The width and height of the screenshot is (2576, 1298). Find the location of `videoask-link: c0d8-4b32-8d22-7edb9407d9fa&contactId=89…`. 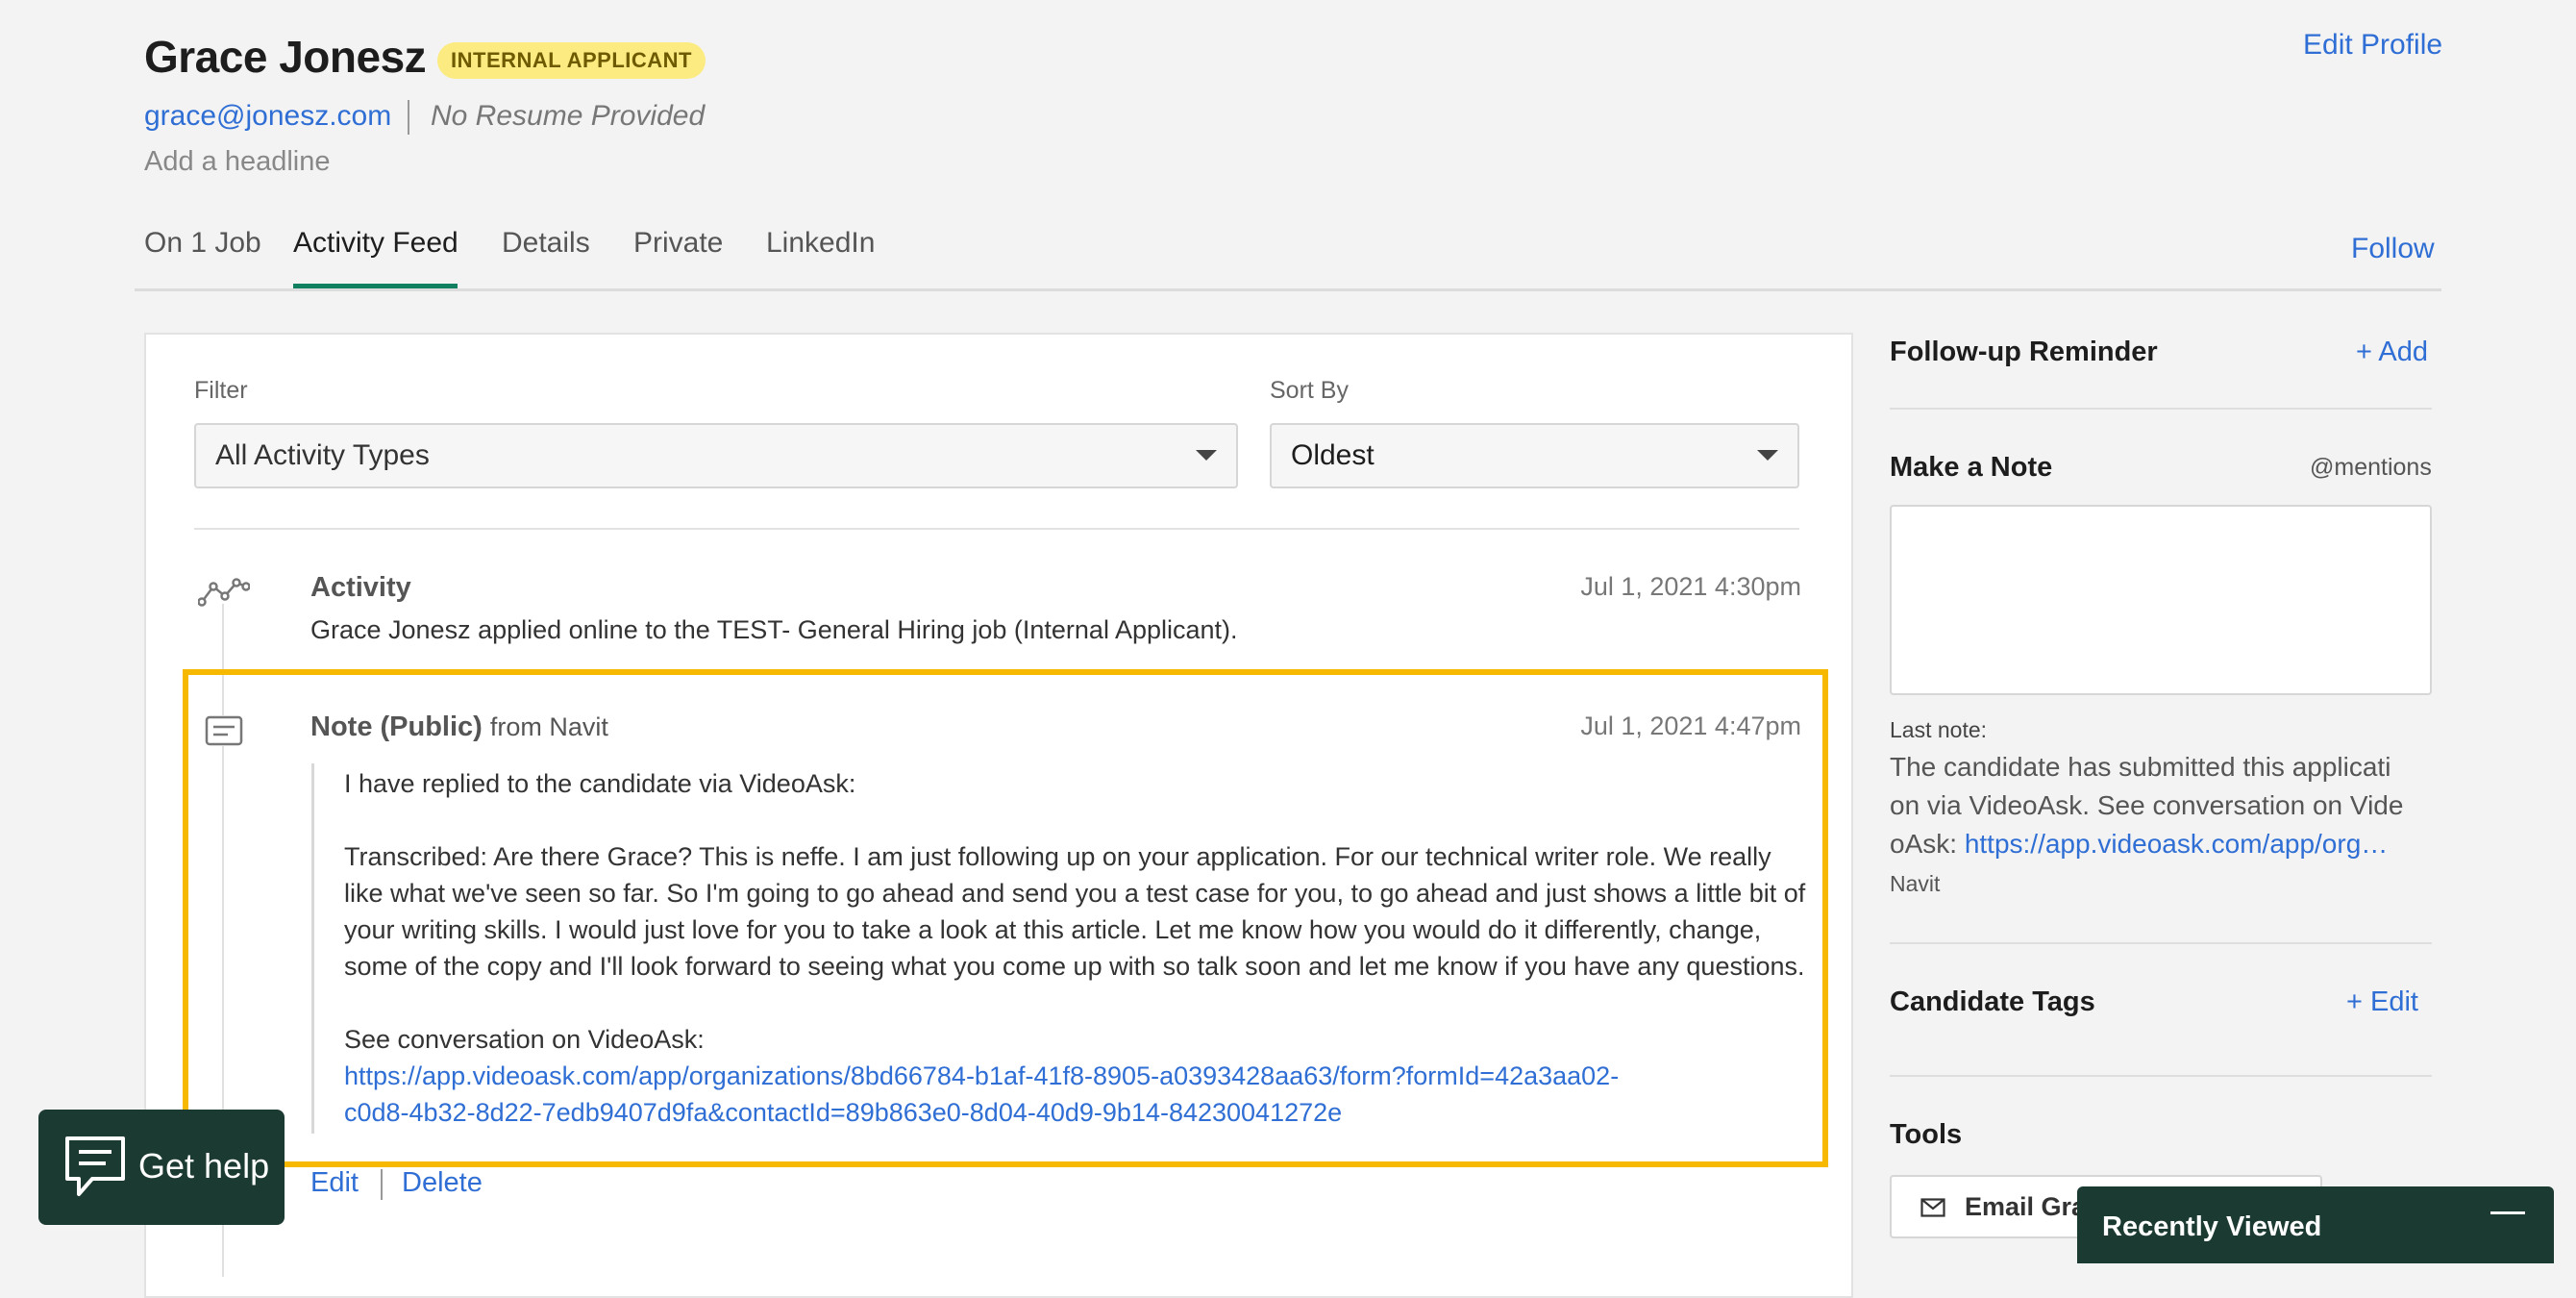

videoask-link: c0d8-4b32-8d22-7edb9407d9fa&contactId=89… is located at coordinates (843, 1113).